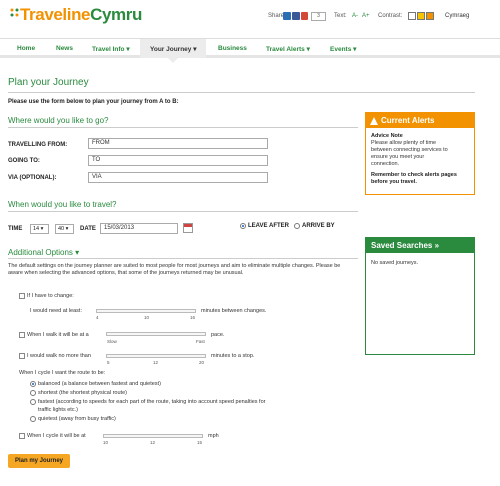 Image resolution: width=500 pixels, height=486 pixels. Describe the element at coordinates (22, 356) in the screenshot. I see `walk-max-checkbox` at that location.